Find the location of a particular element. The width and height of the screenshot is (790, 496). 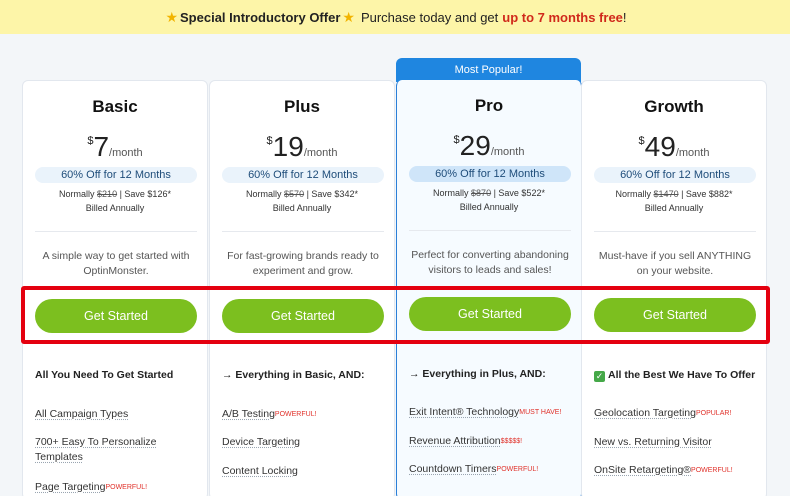

plan-price: $7/month is located at coordinates (115, 147).